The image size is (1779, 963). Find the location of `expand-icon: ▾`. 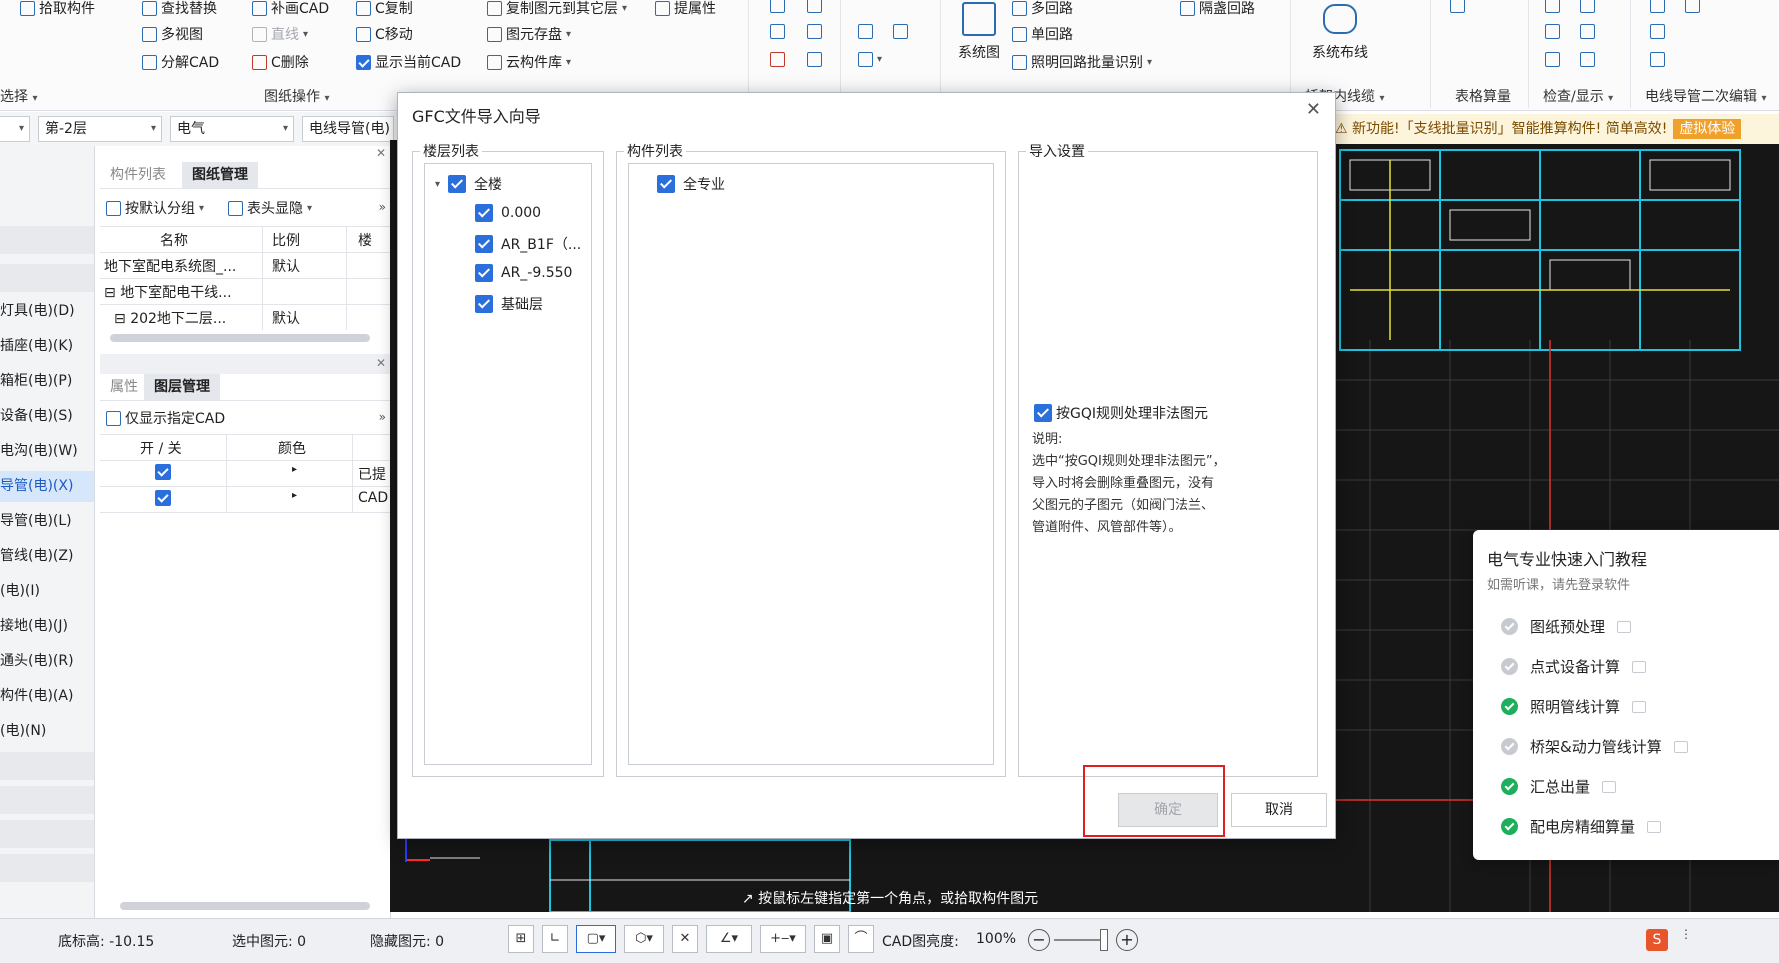

expand-icon: ▾ is located at coordinates (437, 184).